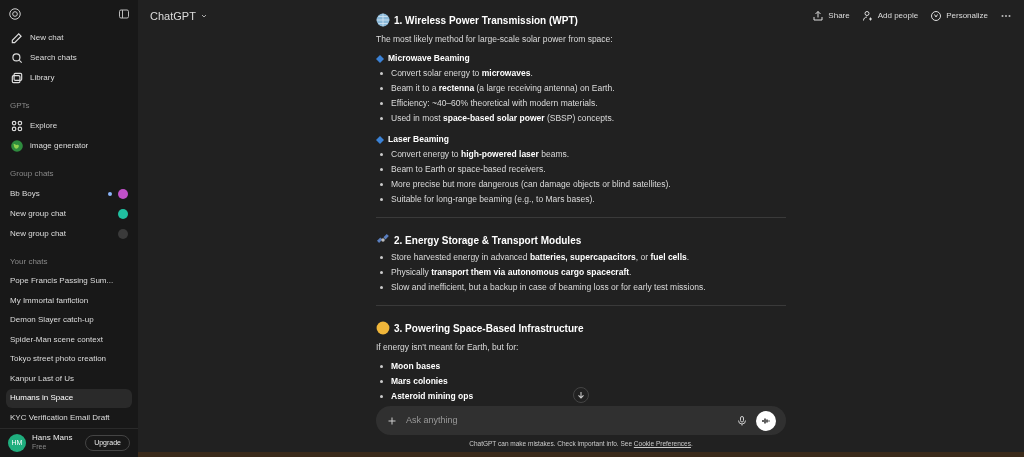  What do you see at coordinates (69, 418) in the screenshot?
I see `chat-item: KYC Verification Email Draft` at bounding box center [69, 418].